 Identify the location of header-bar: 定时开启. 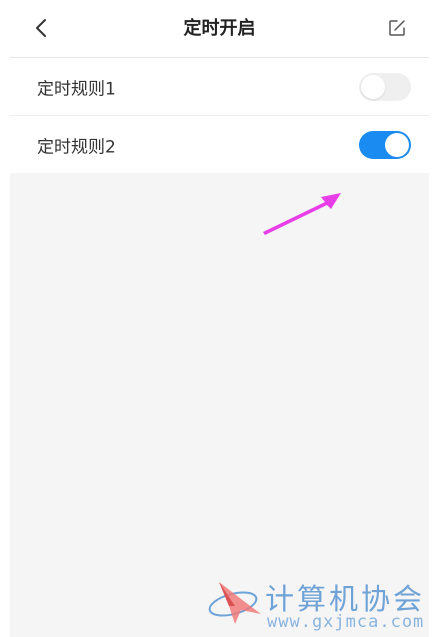
(219, 29).